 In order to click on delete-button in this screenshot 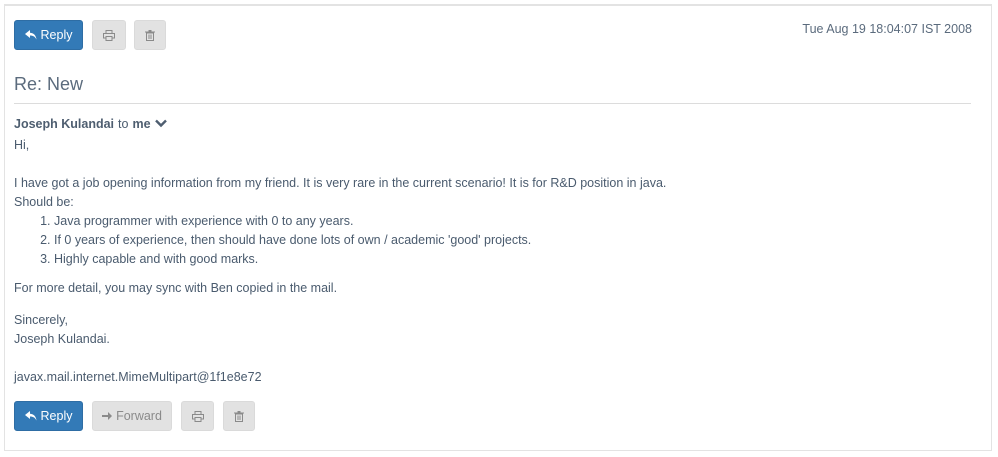, I will do `click(150, 35)`.